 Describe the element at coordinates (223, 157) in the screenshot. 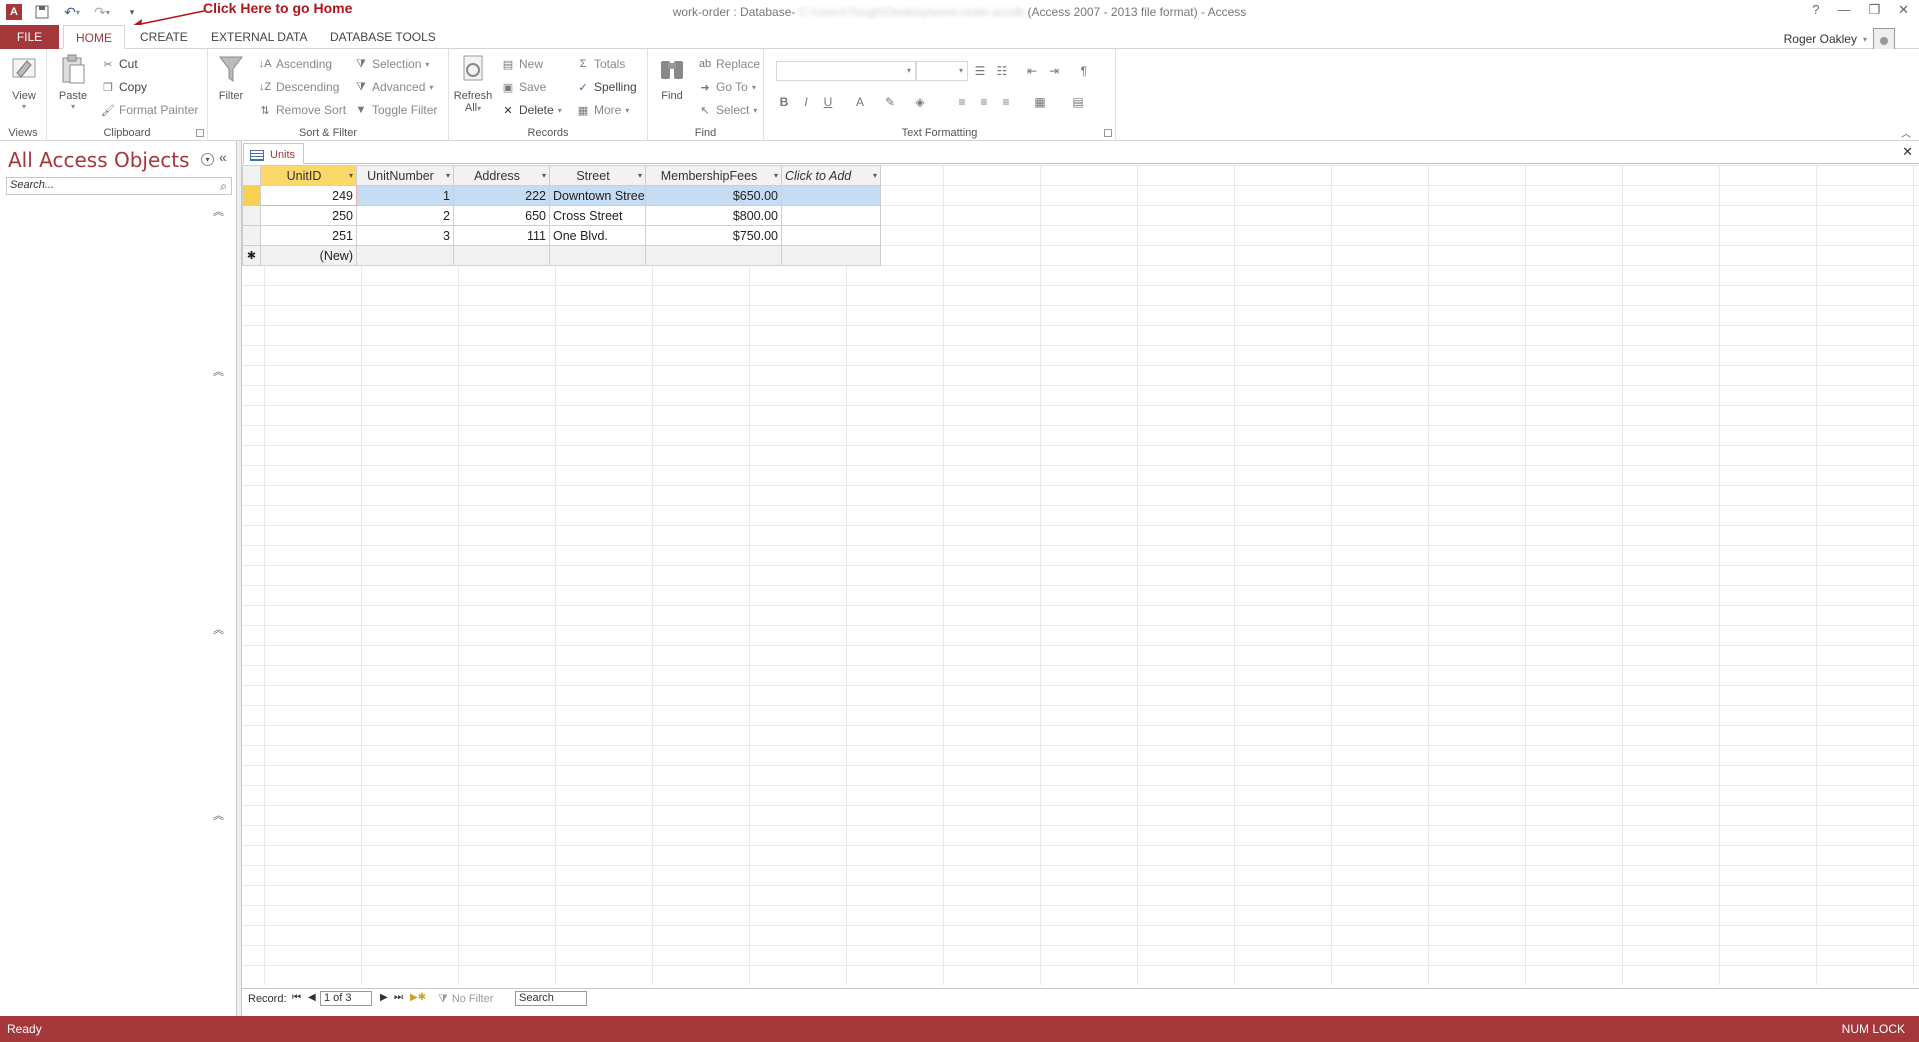

I see `shutter-bar-icon: «` at that location.